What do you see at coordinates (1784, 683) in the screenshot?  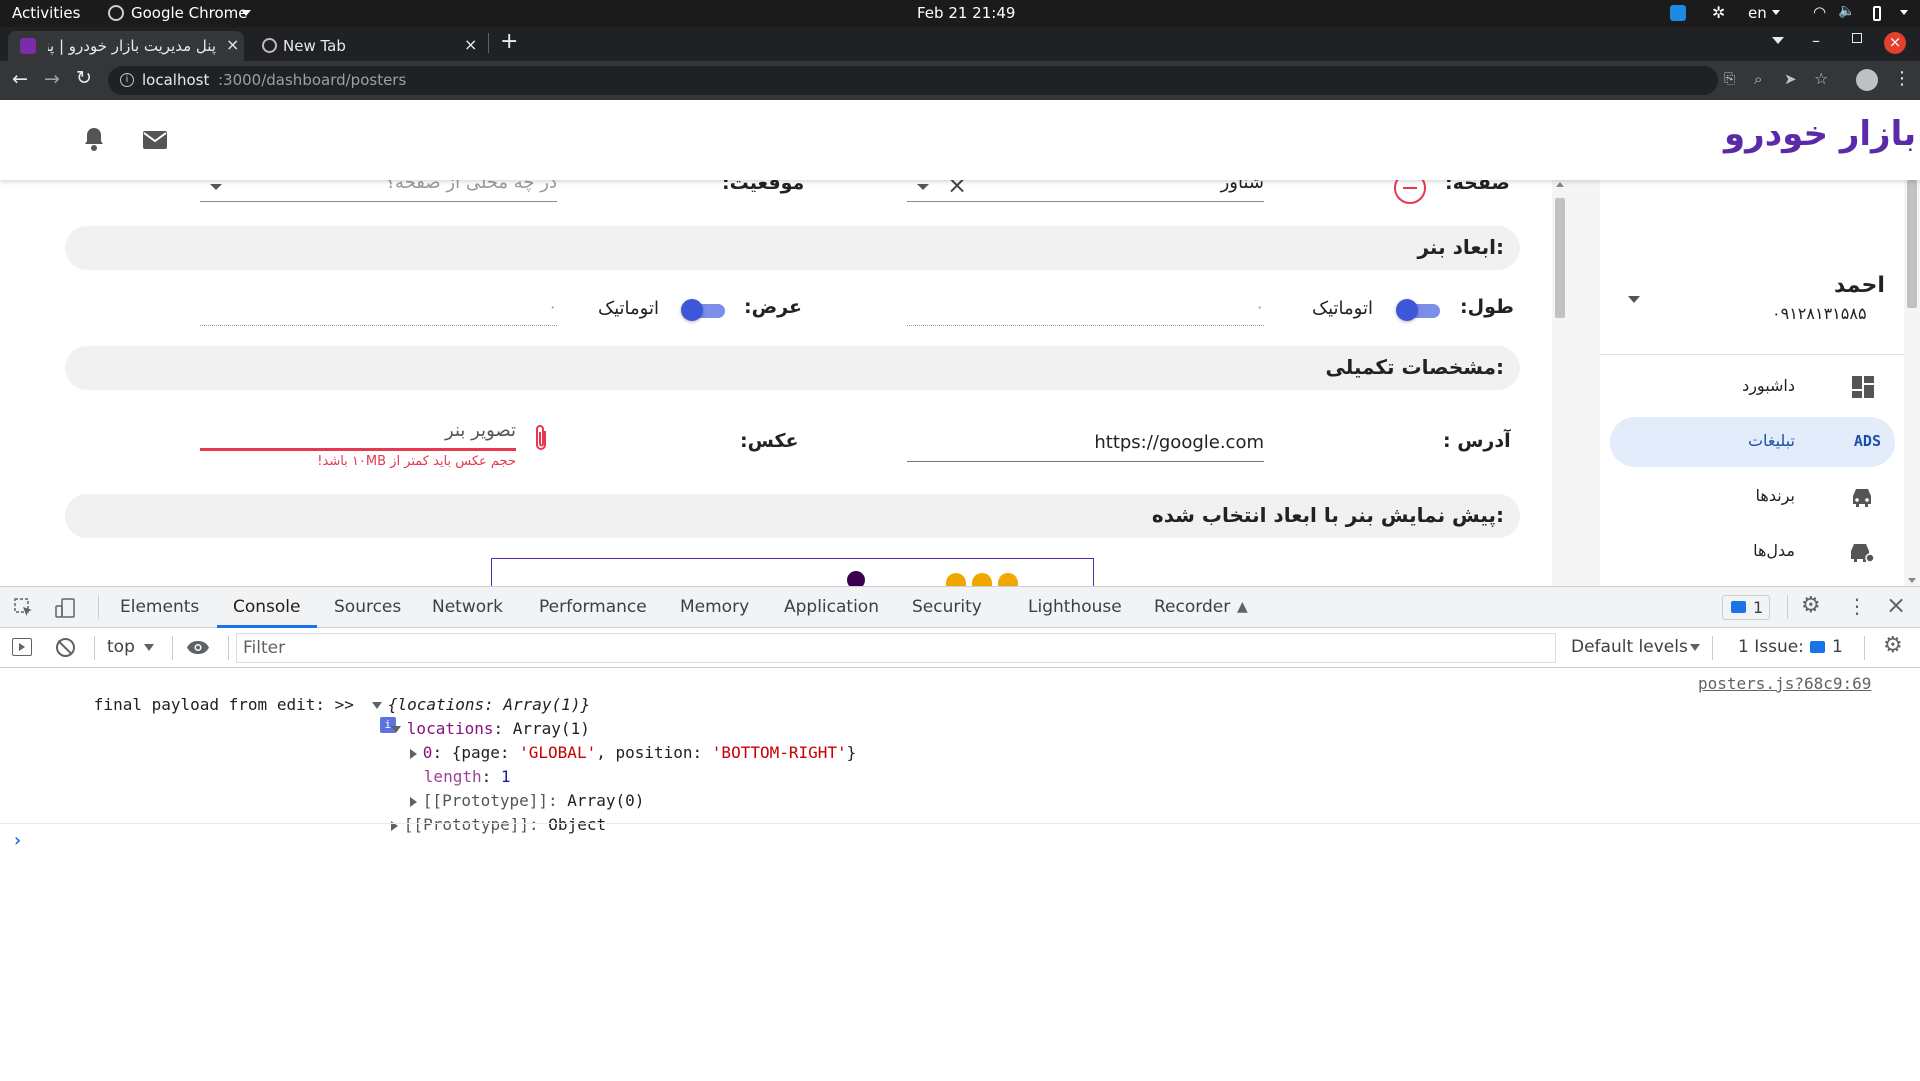 I see `source-link: posters.js?68c9:69` at bounding box center [1784, 683].